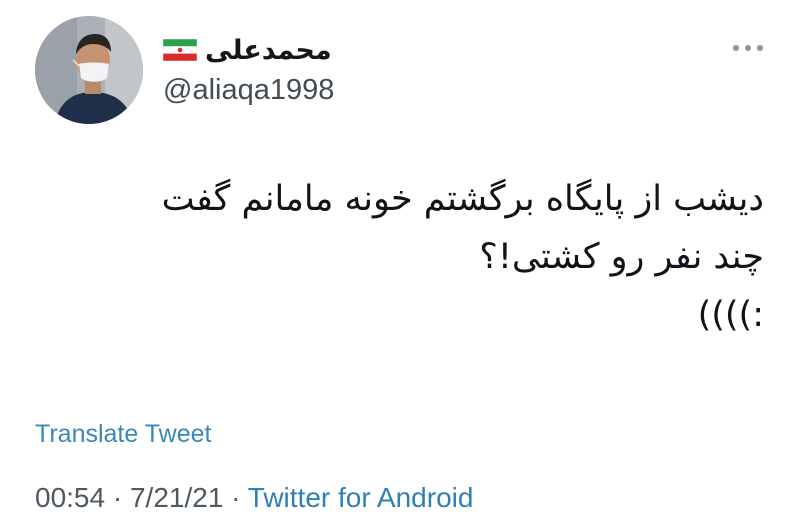 This screenshot has width=800, height=531. What do you see at coordinates (462, 199) in the screenshot?
I see `tweet-line: دیشب از پایگاه برگشتم خونه مامانم گفت` at bounding box center [462, 199].